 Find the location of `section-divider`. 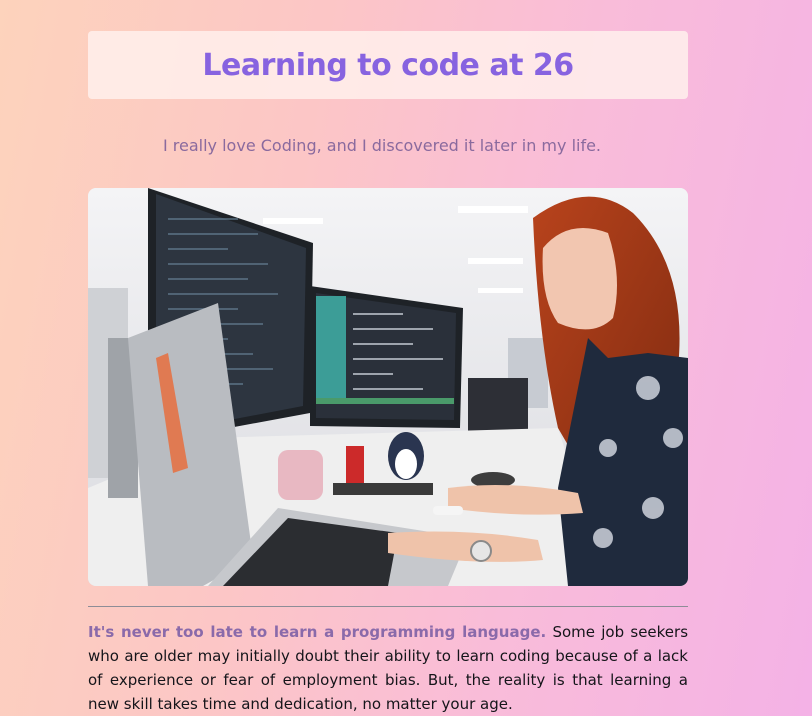

section-divider is located at coordinates (388, 606).